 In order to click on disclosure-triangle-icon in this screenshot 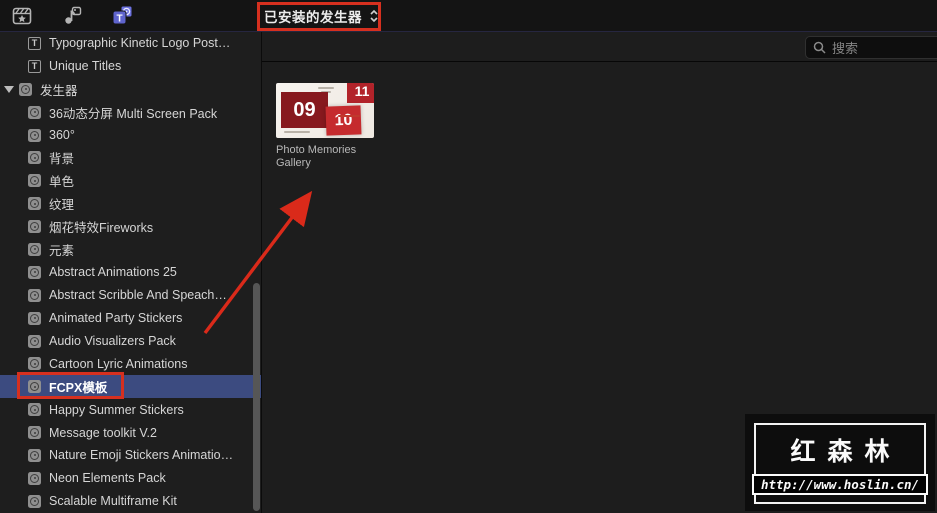, I will do `click(9, 89)`.